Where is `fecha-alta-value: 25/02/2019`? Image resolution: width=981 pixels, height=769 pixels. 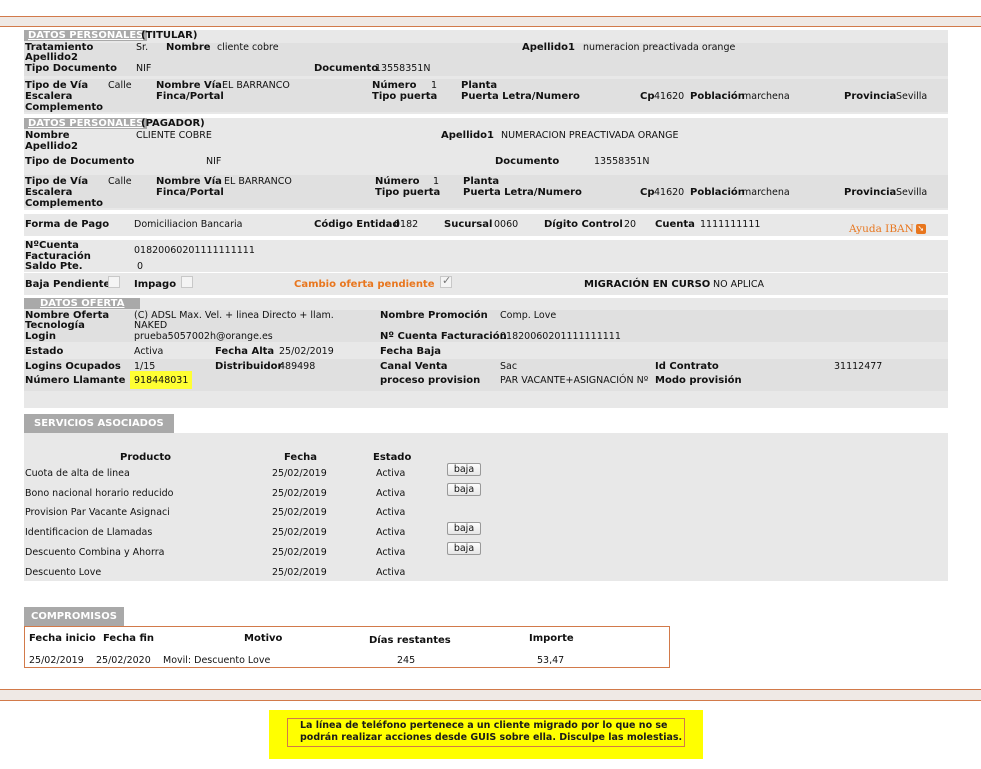
fecha-alta-value: 25/02/2019 is located at coordinates (306, 351).